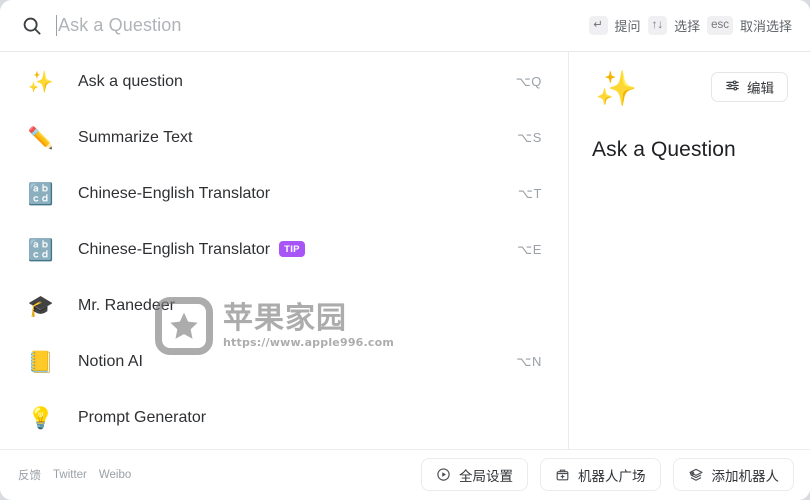  Describe the element at coordinates (70, 475) in the screenshot. I see `footer-link-twitter: Twitter` at that location.